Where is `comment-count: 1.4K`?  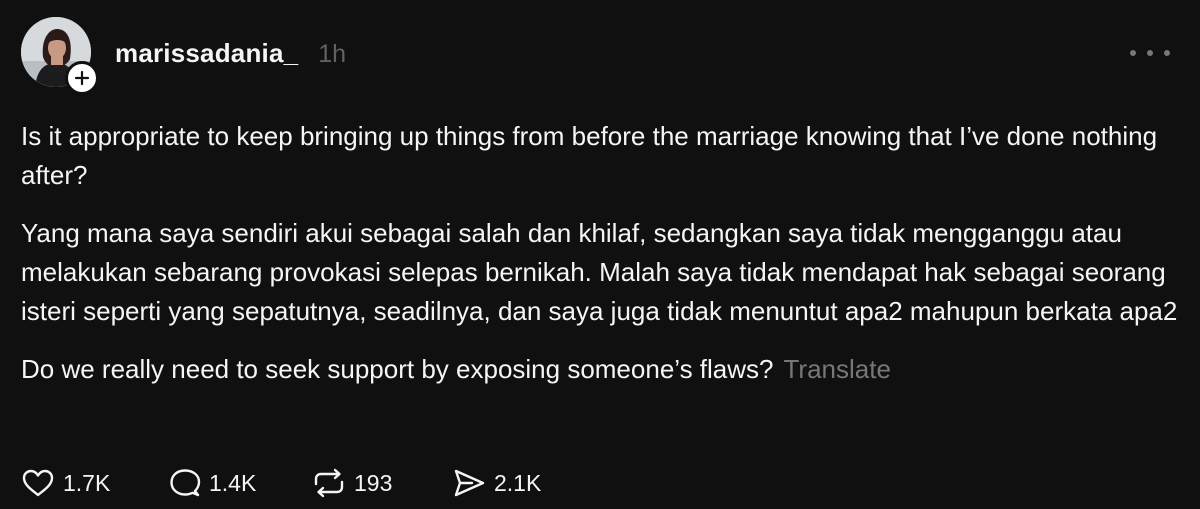
comment-count: 1.4K is located at coordinates (233, 482).